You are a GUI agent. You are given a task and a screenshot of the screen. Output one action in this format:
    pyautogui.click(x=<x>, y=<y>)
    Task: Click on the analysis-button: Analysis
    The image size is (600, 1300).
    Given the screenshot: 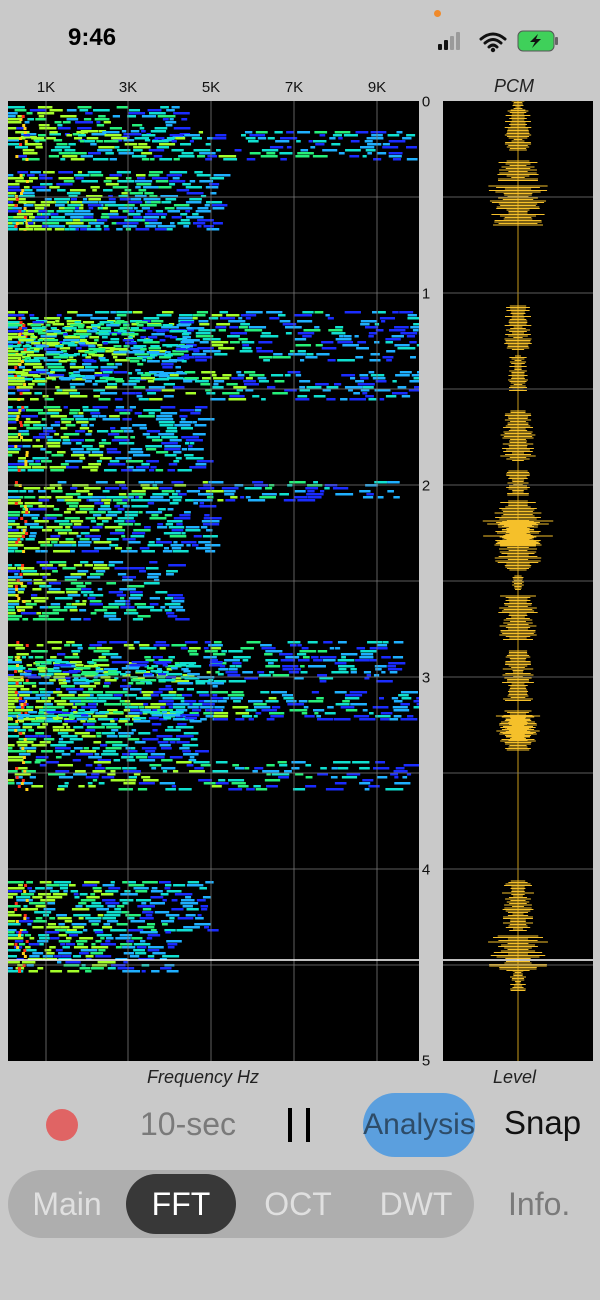 What is the action you would take?
    pyautogui.click(x=419, y=1125)
    